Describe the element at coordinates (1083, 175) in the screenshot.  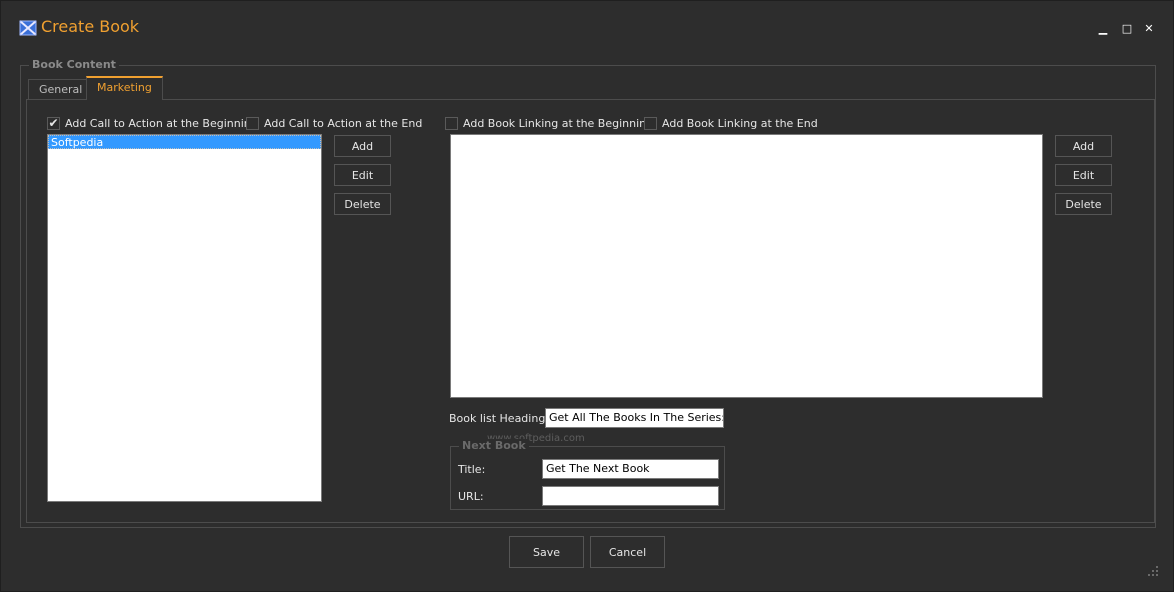
I see `linking-edit-button: Edit` at that location.